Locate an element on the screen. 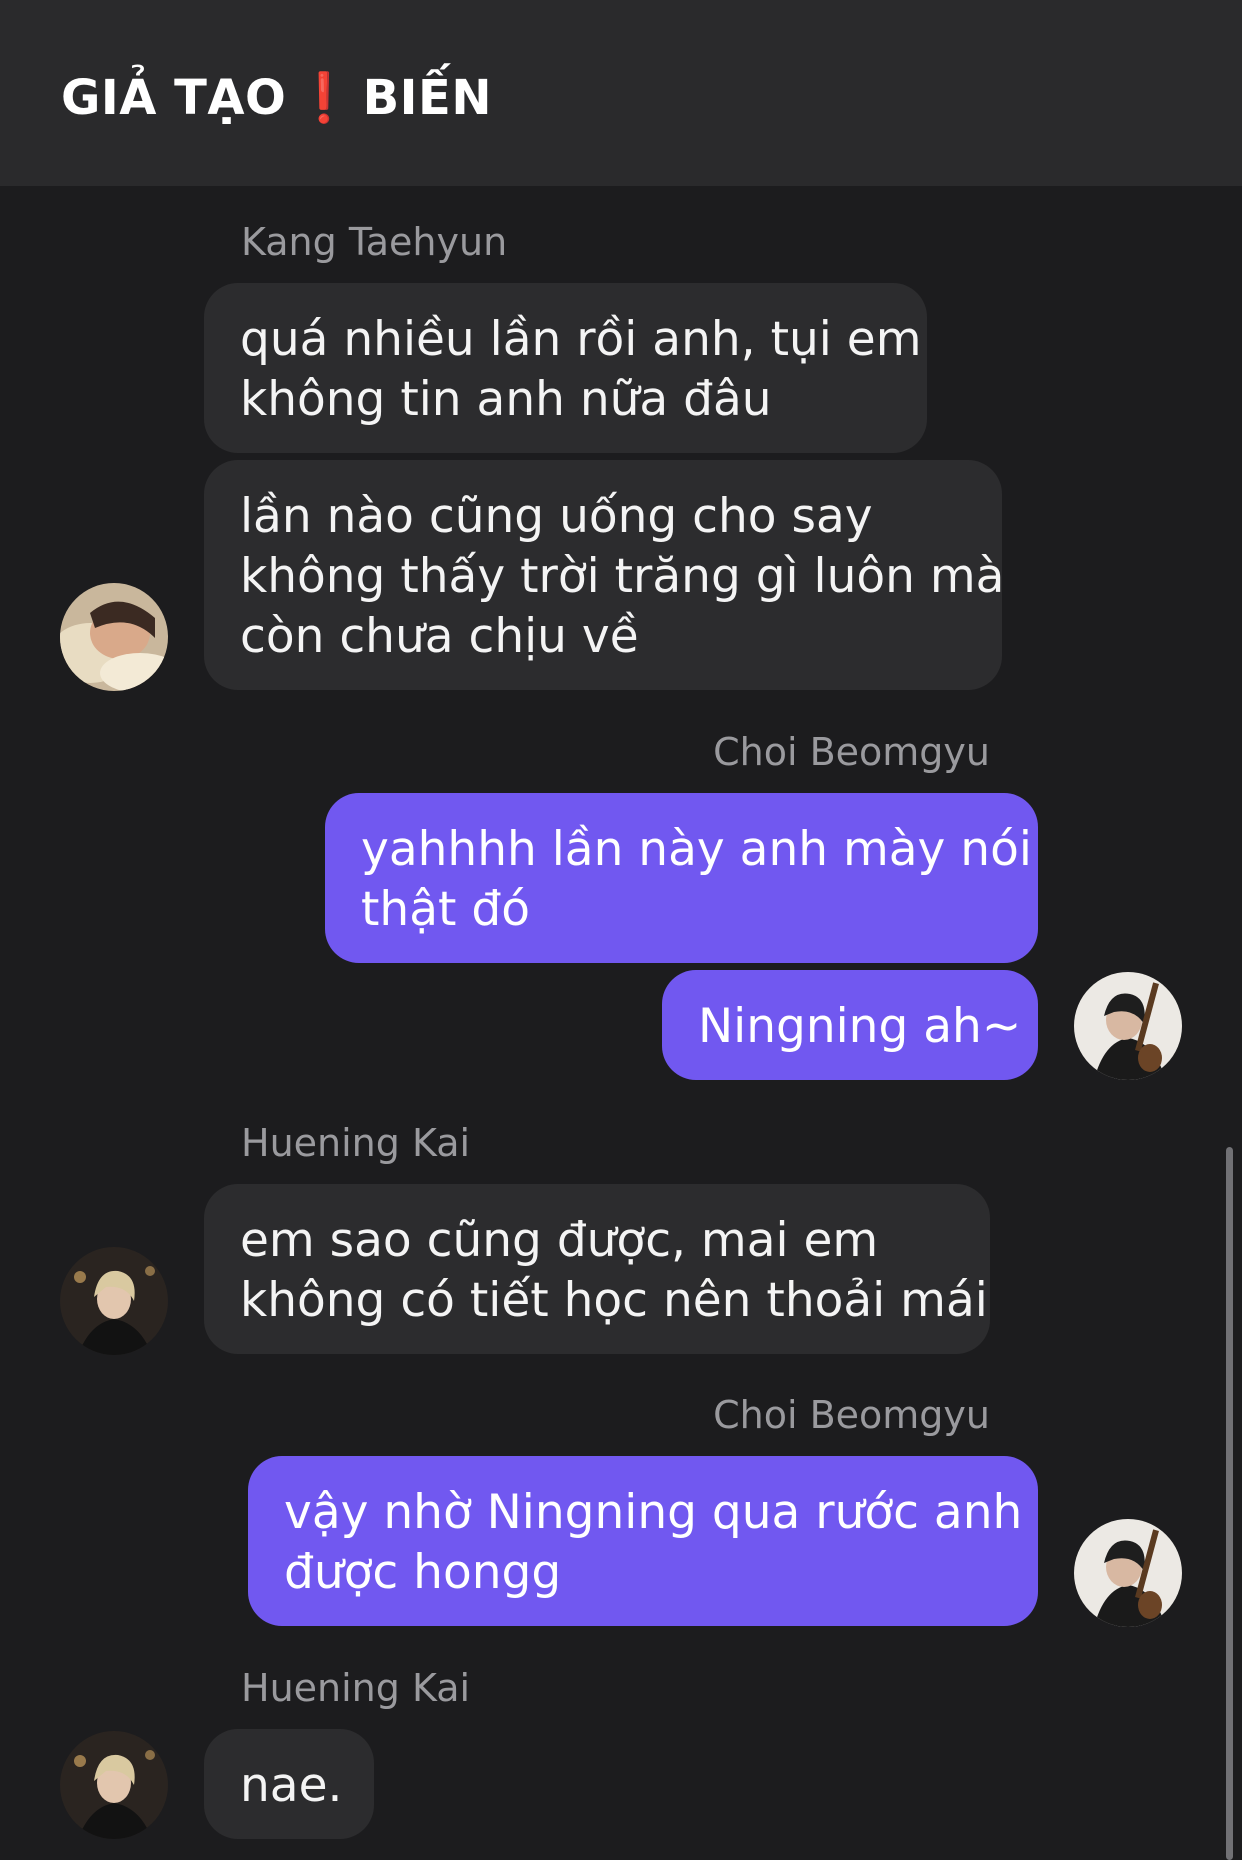 The image size is (1242, 1860). message-bubble: yahhhh lần này anh mày nói thật đó is located at coordinates (681, 878).